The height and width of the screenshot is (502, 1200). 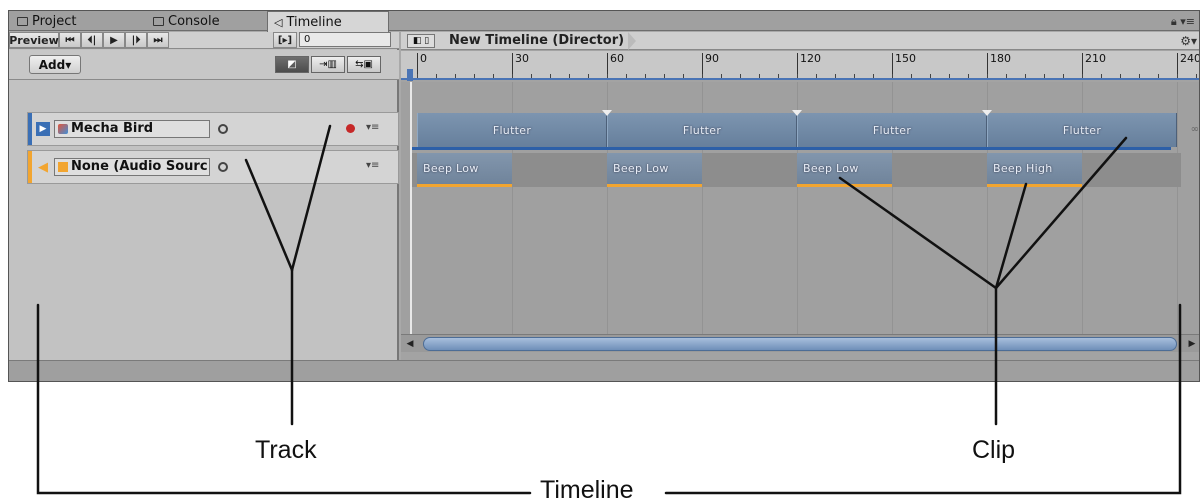 What do you see at coordinates (1188, 64) in the screenshot?
I see `ruler-tick: 240` at bounding box center [1188, 64].